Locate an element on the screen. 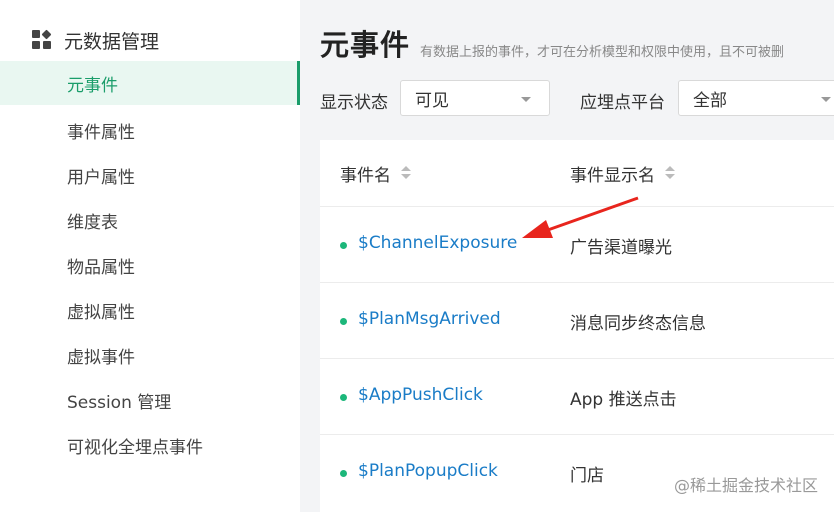  sidebar-header: 元数据管理 is located at coordinates (95, 40).